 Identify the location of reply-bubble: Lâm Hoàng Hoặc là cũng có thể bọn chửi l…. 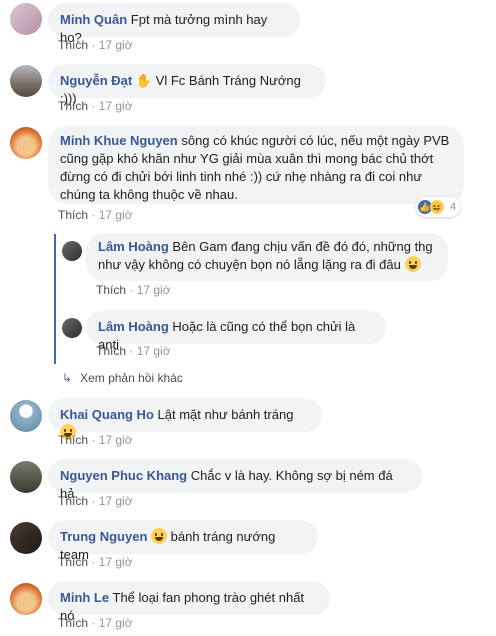
(236, 331).